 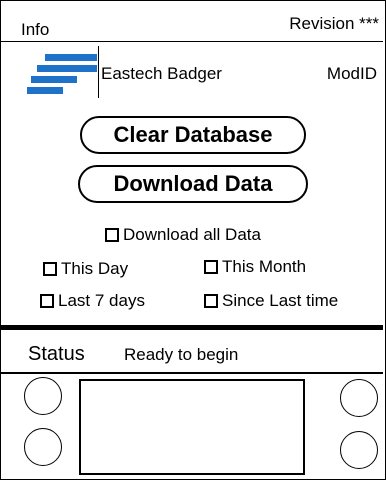 I want to click on mod-id-label: ModID, so click(x=351, y=73).